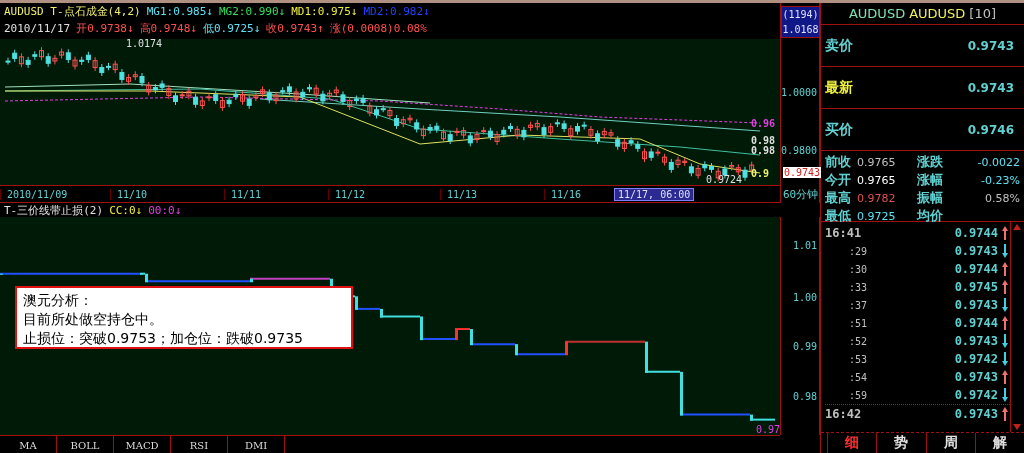 The image size is (1024, 453). What do you see at coordinates (800, 15) in the screenshot?
I see `bar-count: (1194)` at bounding box center [800, 15].